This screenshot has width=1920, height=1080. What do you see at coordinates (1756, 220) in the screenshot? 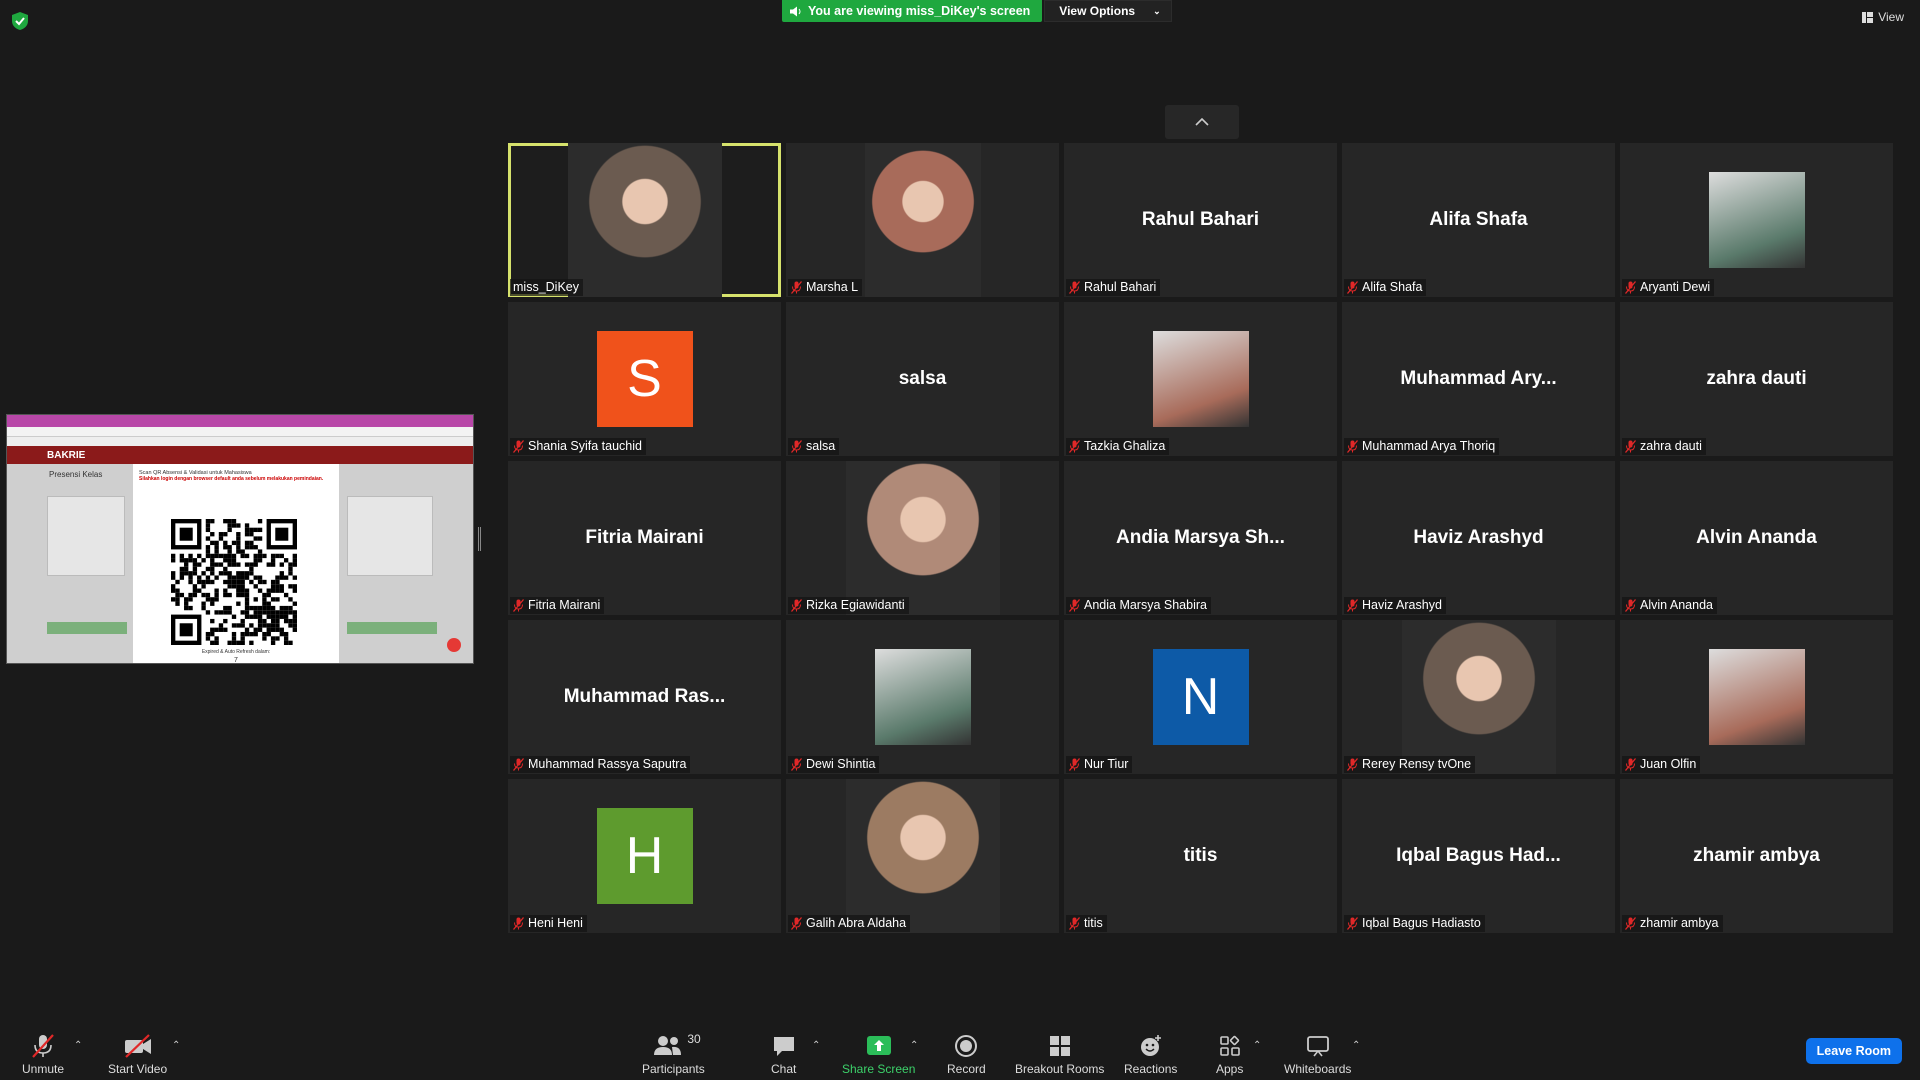
I see `participant-tile: Aryanti Dewi` at bounding box center [1756, 220].